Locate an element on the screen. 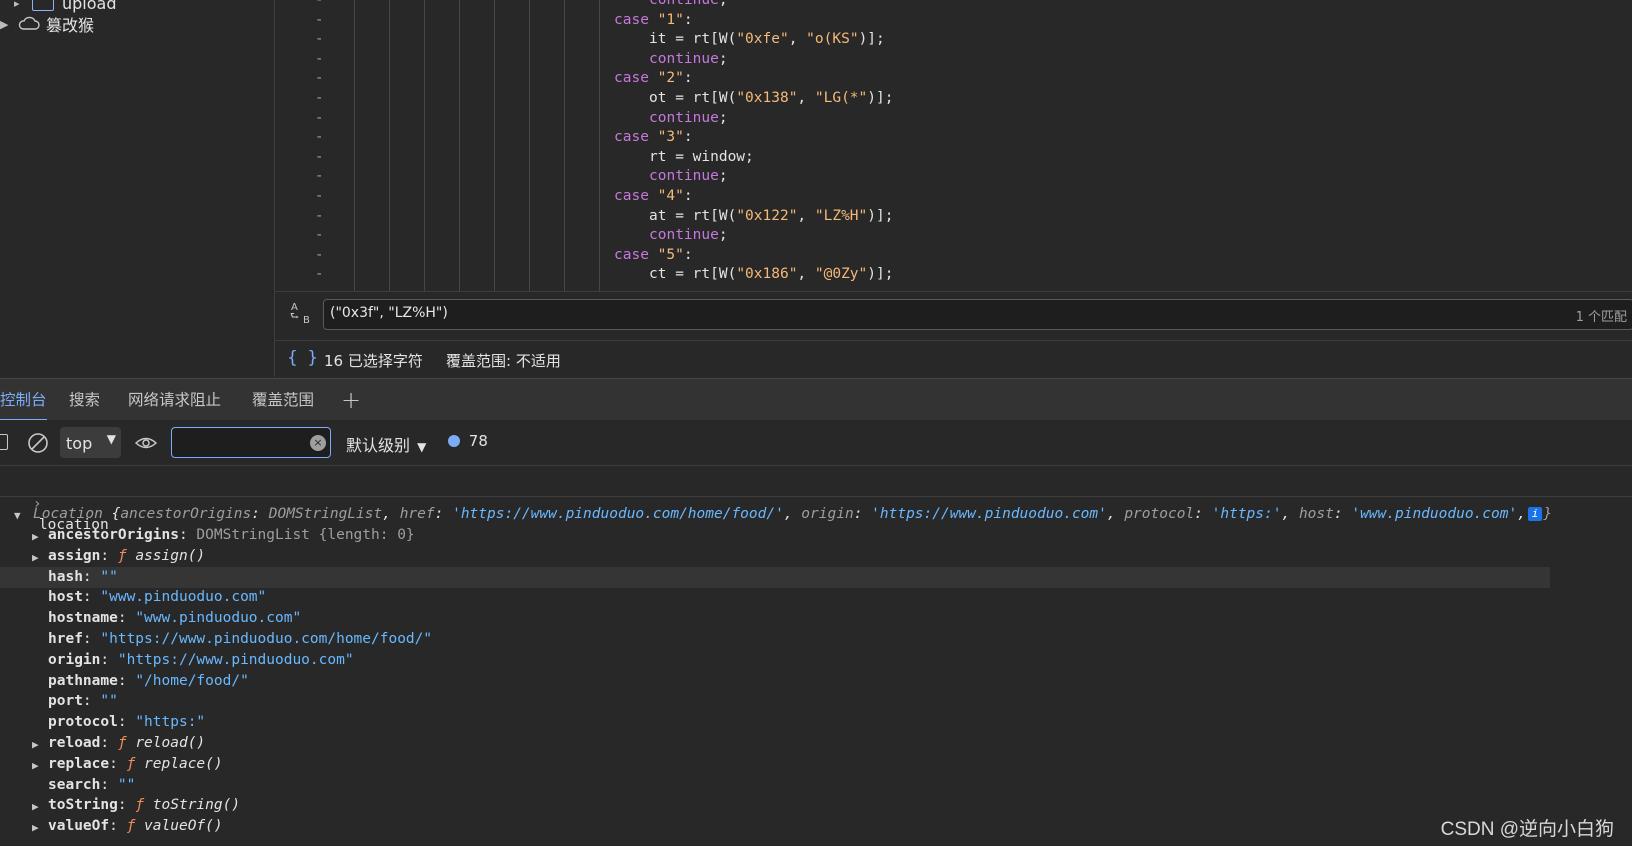  code-token: "0x122" is located at coordinates (767, 215).